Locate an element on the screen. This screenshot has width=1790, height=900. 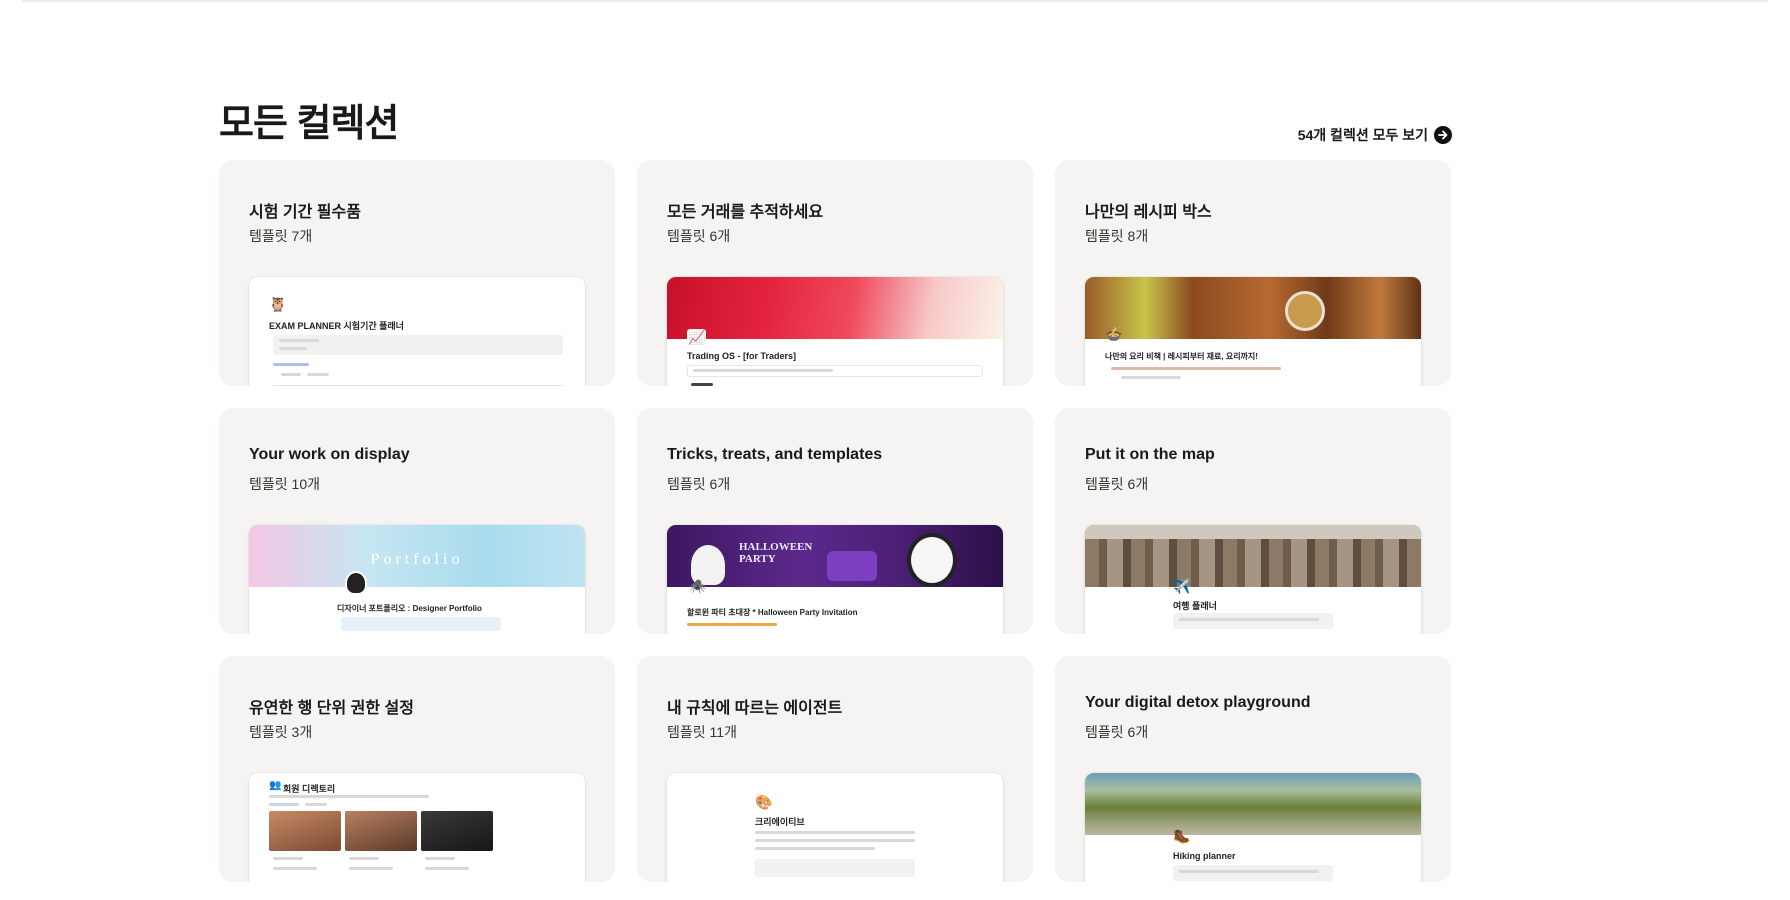
preview-title: 디자이너 포트폴리오 : Designer Portfolio is located at coordinates (409, 608).